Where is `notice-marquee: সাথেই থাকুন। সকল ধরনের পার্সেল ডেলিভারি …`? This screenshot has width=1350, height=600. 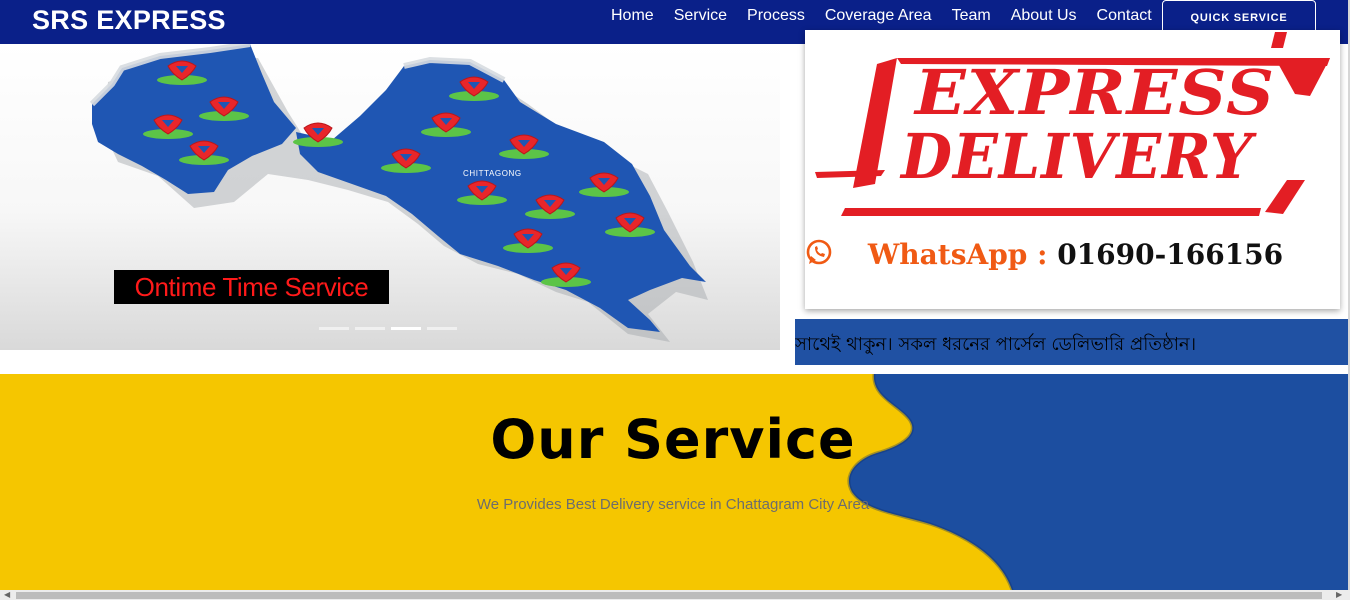 notice-marquee: সাথেই থাকুন। সকল ধরনের পার্সেল ডেলিভারি … is located at coordinates (1071, 342).